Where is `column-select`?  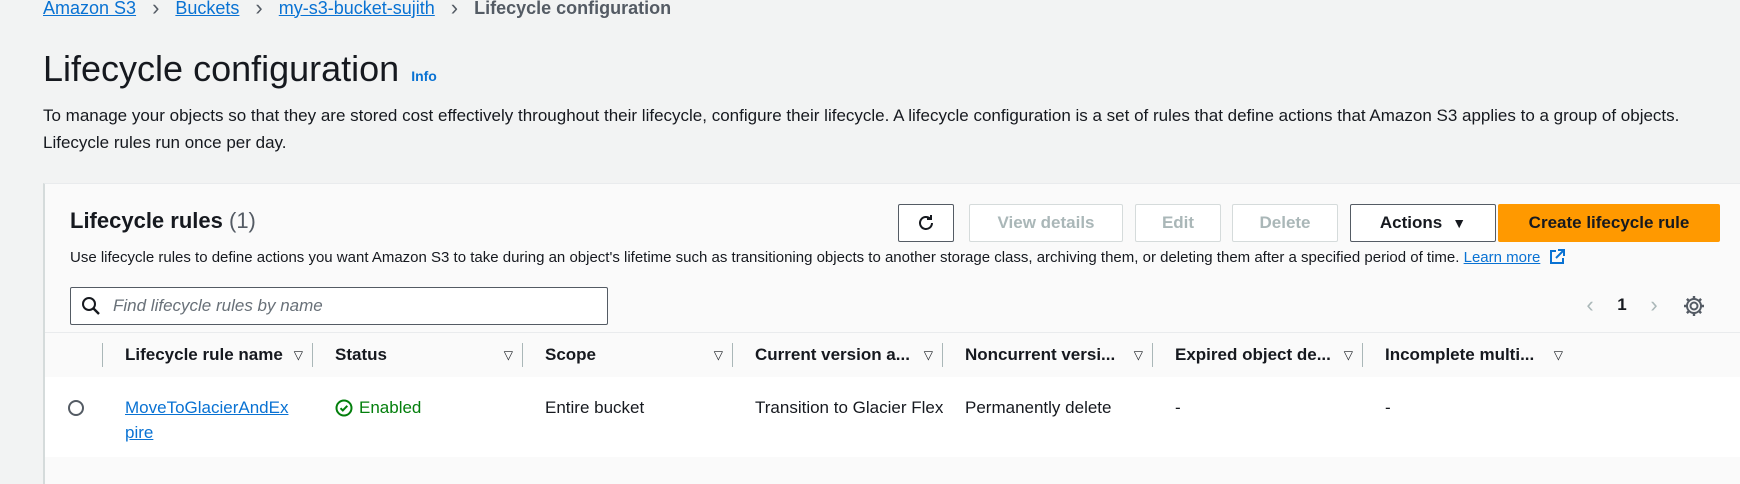 column-select is located at coordinates (74, 355).